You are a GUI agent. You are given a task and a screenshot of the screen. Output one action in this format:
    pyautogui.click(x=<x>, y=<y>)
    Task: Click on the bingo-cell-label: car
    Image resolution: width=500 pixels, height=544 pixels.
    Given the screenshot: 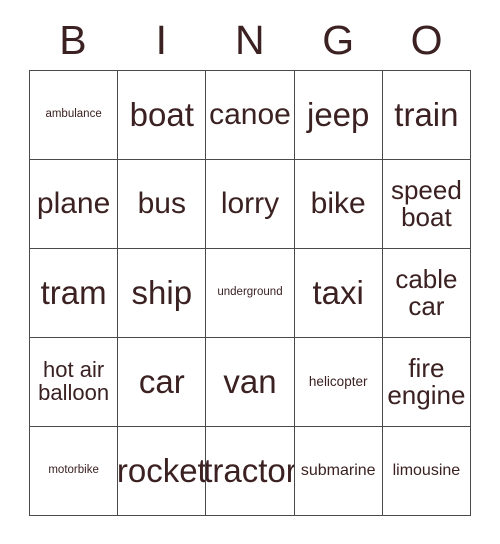 What is the action you would take?
    pyautogui.click(x=161, y=381)
    